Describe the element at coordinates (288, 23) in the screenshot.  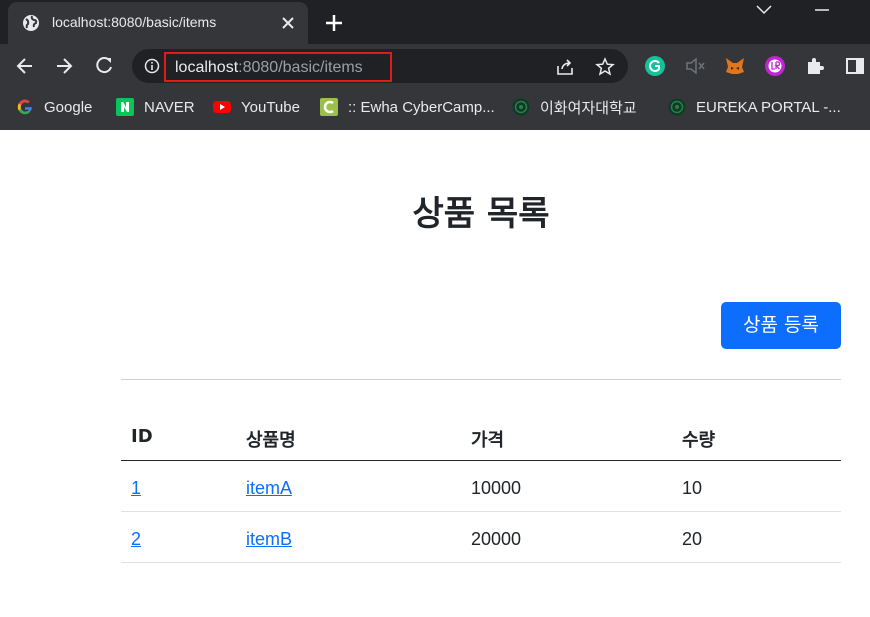
I see `close-icon` at that location.